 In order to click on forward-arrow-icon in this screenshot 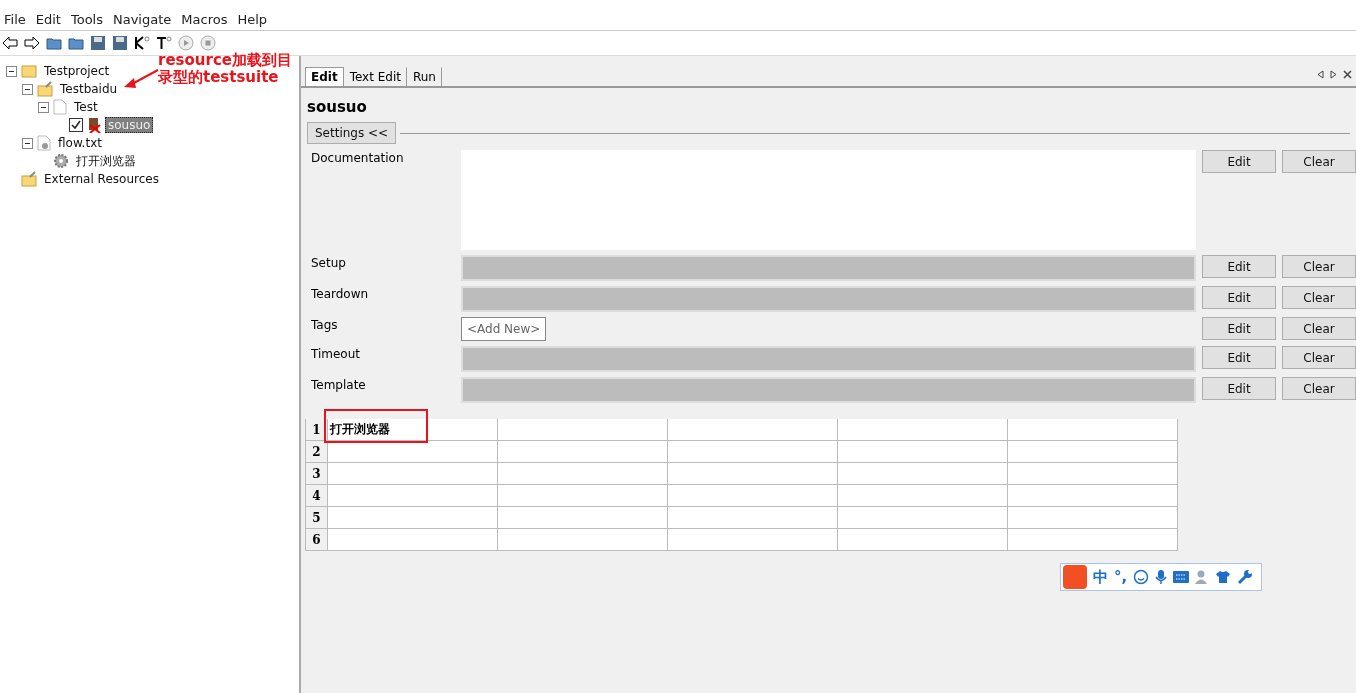, I will do `click(32, 43)`.